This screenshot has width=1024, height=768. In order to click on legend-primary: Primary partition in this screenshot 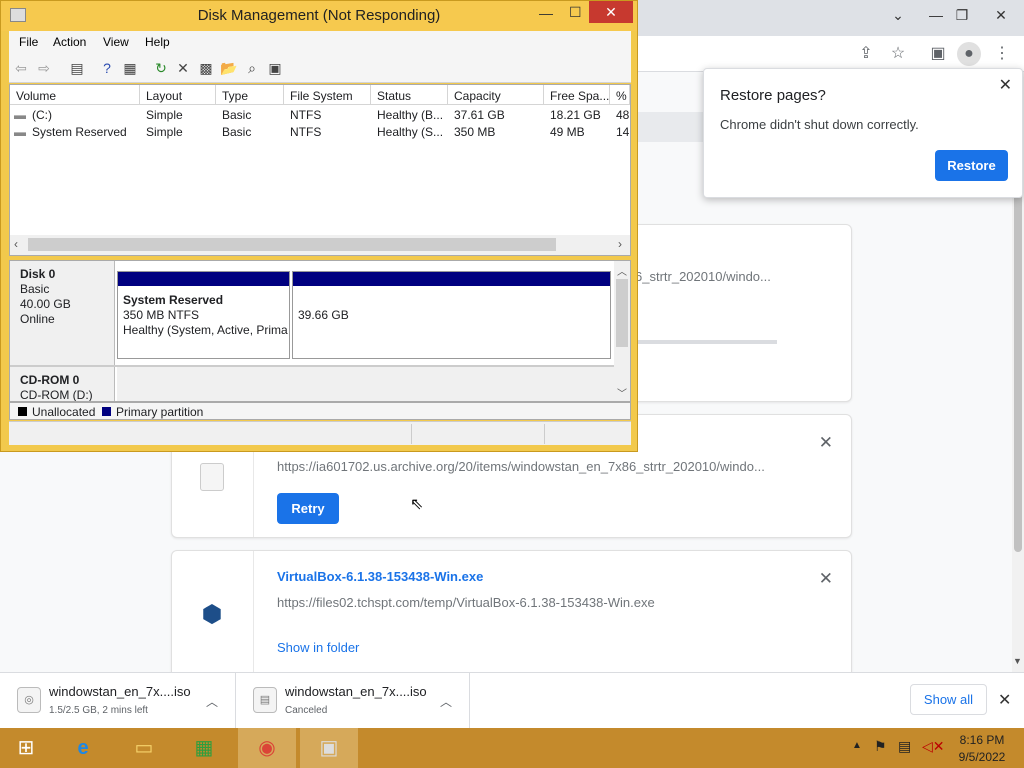, I will do `click(160, 412)`.